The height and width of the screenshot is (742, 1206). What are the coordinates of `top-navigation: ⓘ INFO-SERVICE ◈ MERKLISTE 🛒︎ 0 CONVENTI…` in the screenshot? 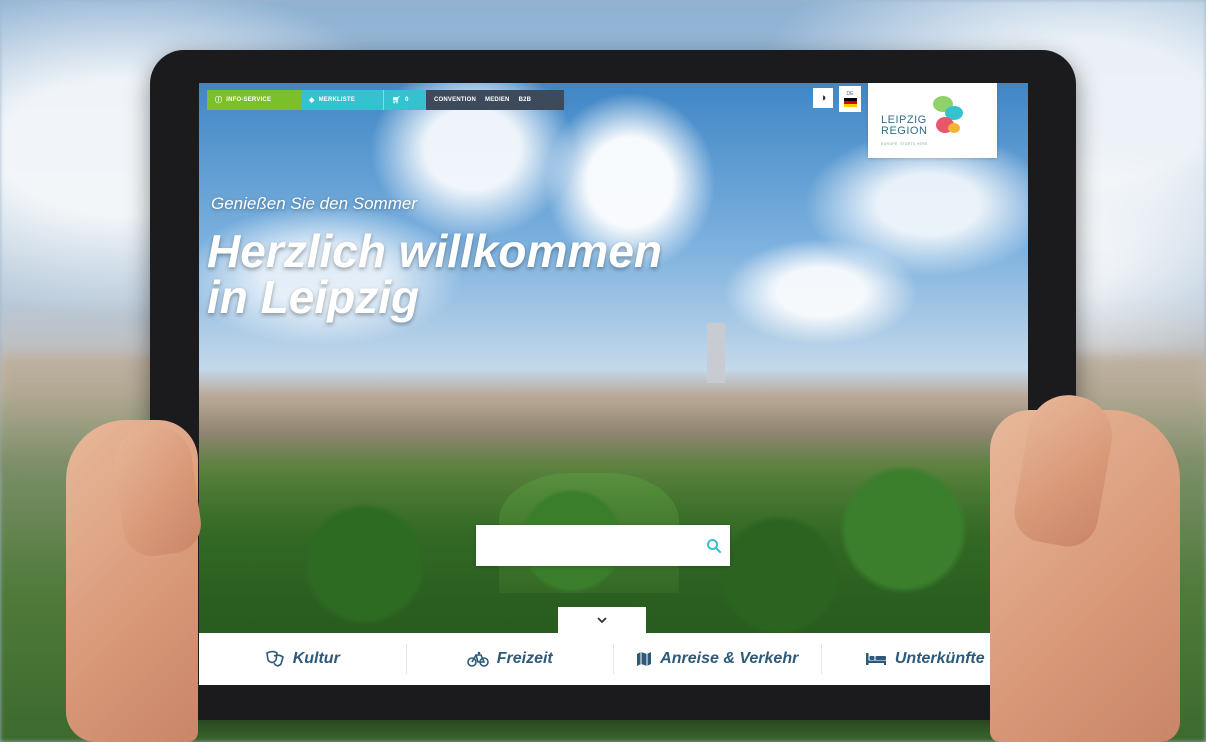 It's located at (385, 100).